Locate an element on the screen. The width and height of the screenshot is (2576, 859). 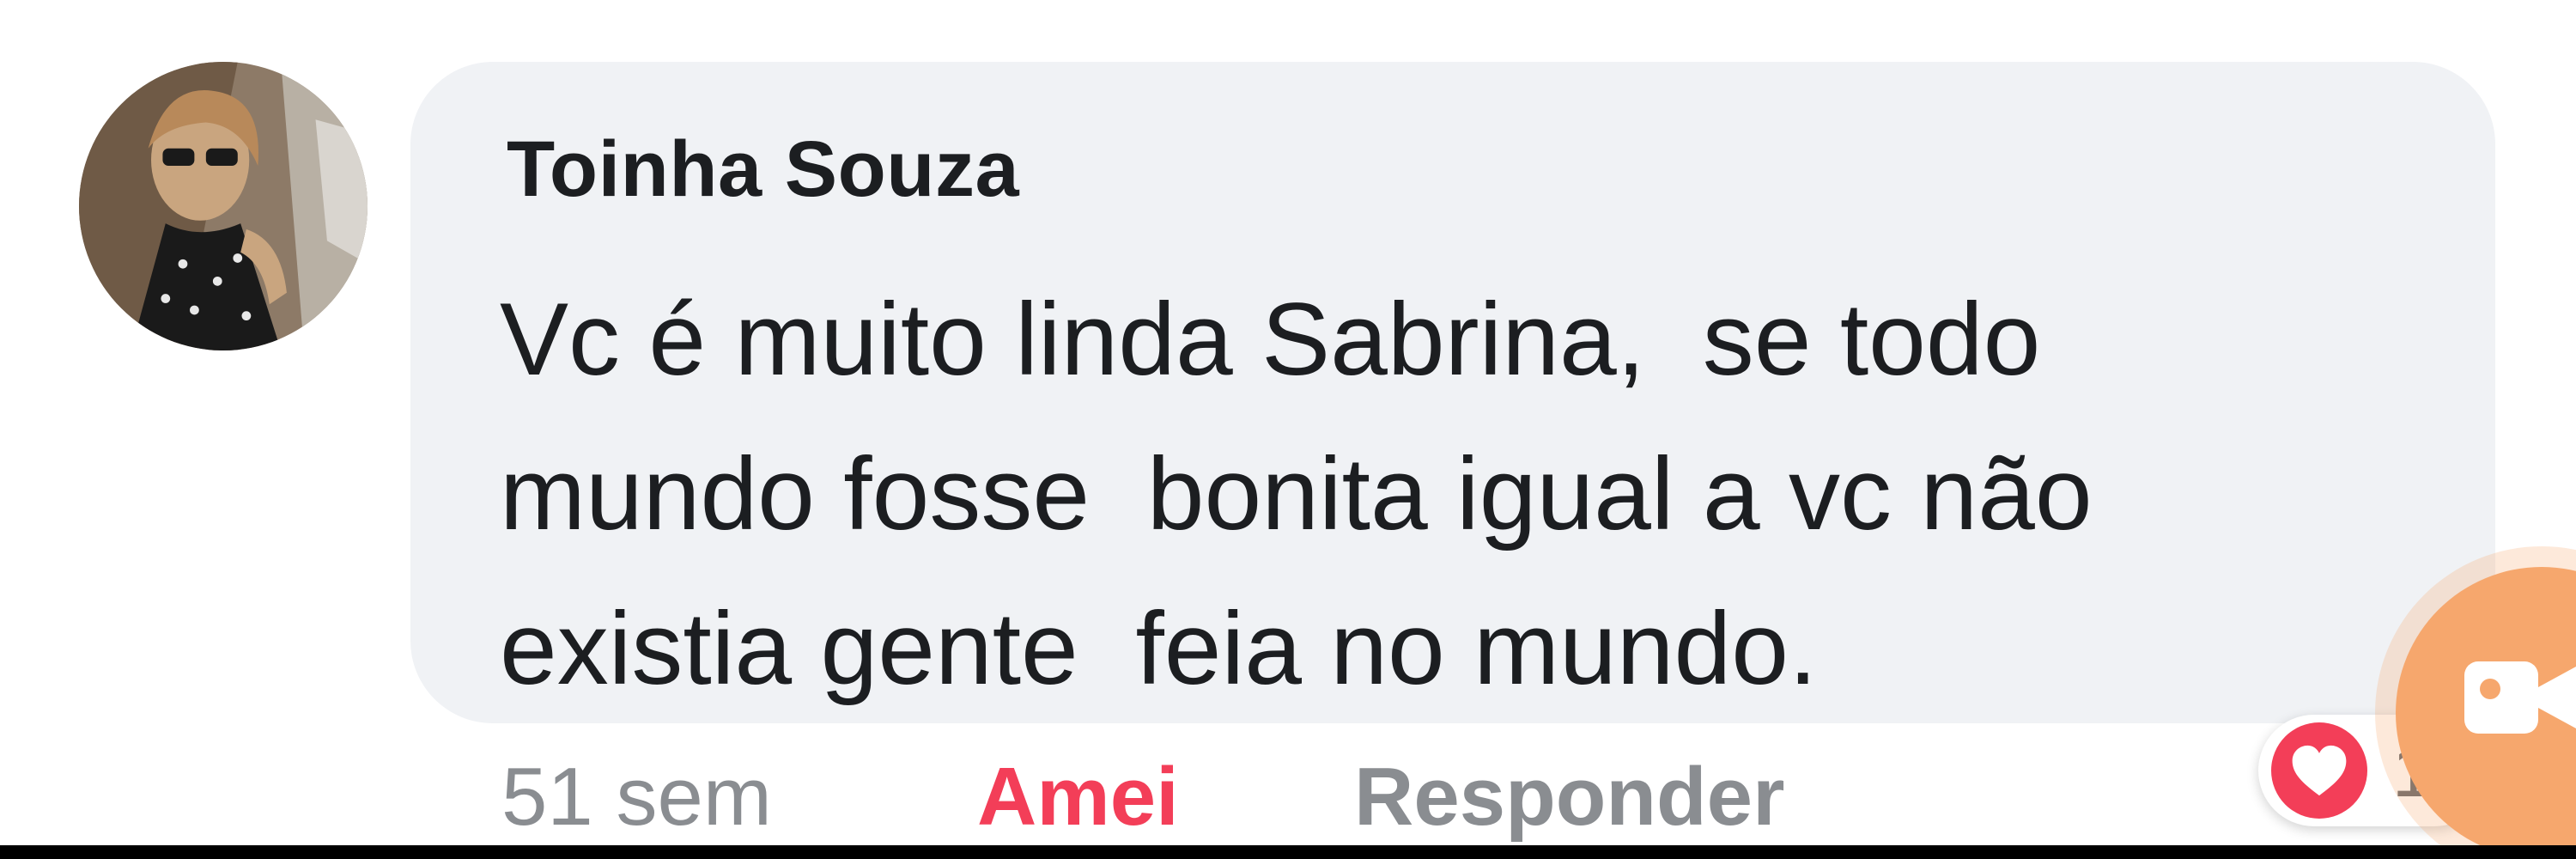
video-camera-icon is located at coordinates (2520, 697).